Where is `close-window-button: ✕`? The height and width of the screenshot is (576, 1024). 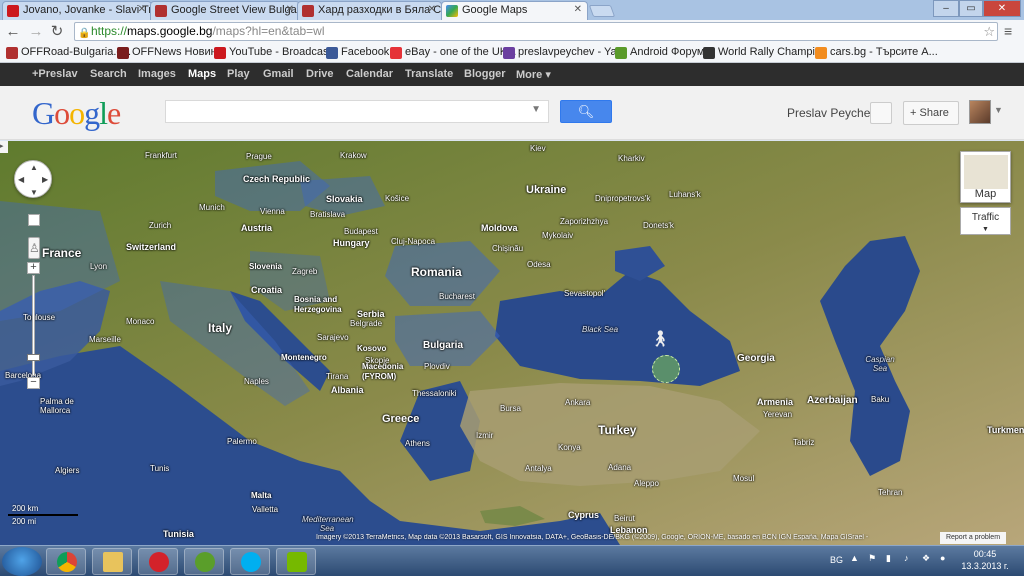
close-window-button: ✕ is located at coordinates (1002, 8).